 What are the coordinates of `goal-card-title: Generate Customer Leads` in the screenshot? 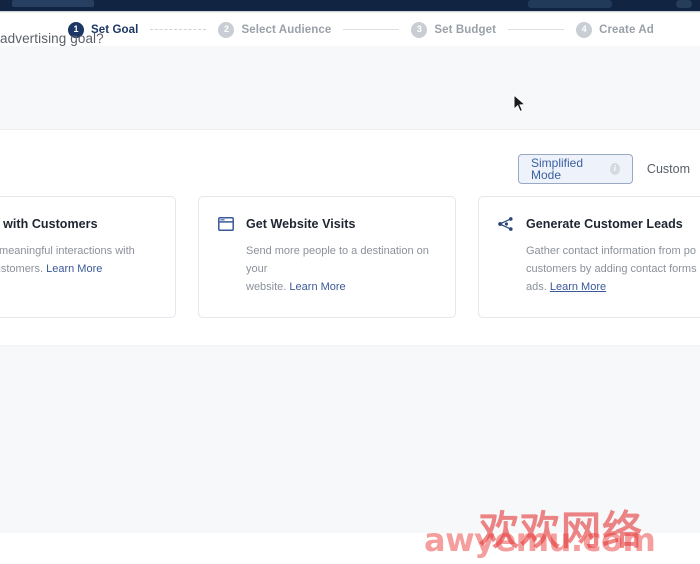 It's located at (604, 224).